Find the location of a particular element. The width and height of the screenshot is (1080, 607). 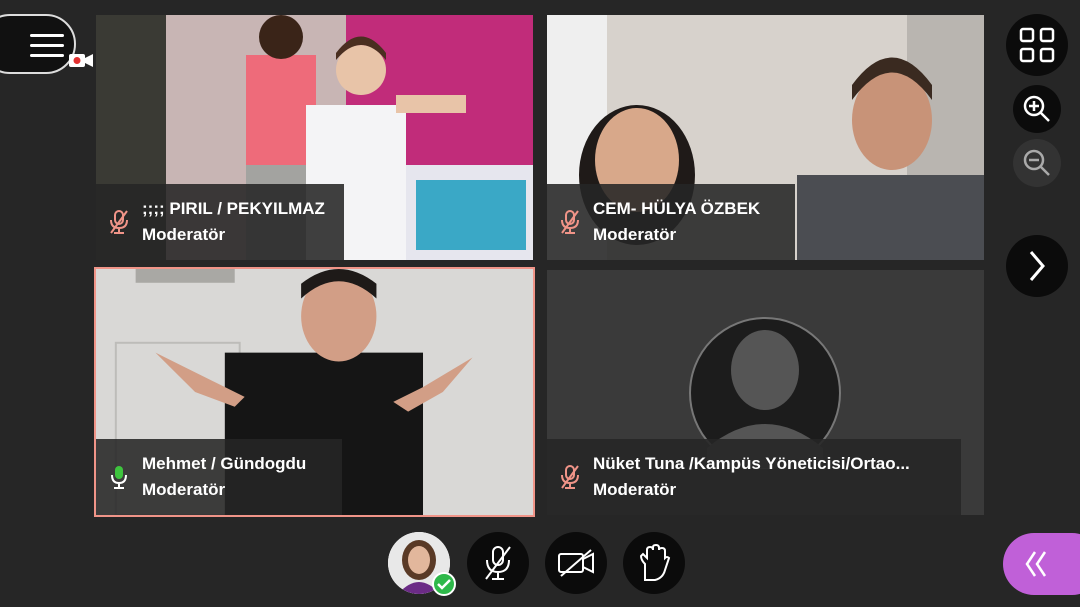

zoom-out-icon is located at coordinates (1036, 162).